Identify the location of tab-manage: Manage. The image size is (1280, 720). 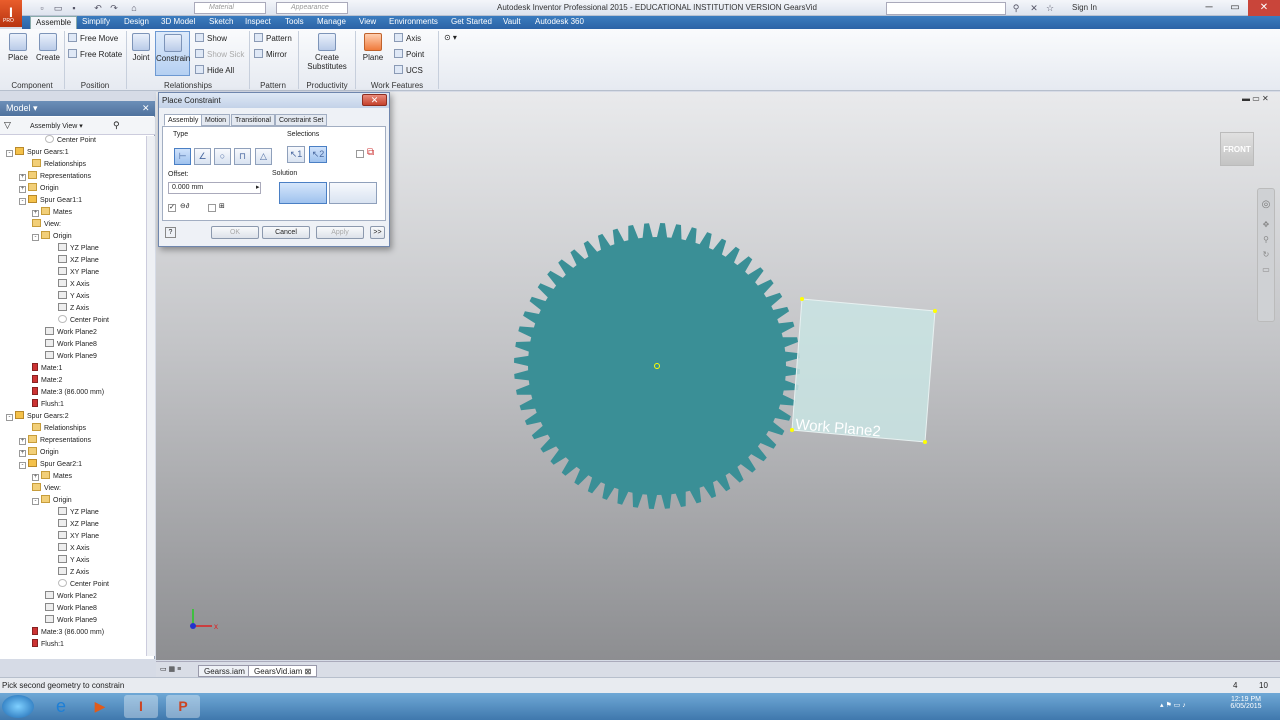
(331, 22).